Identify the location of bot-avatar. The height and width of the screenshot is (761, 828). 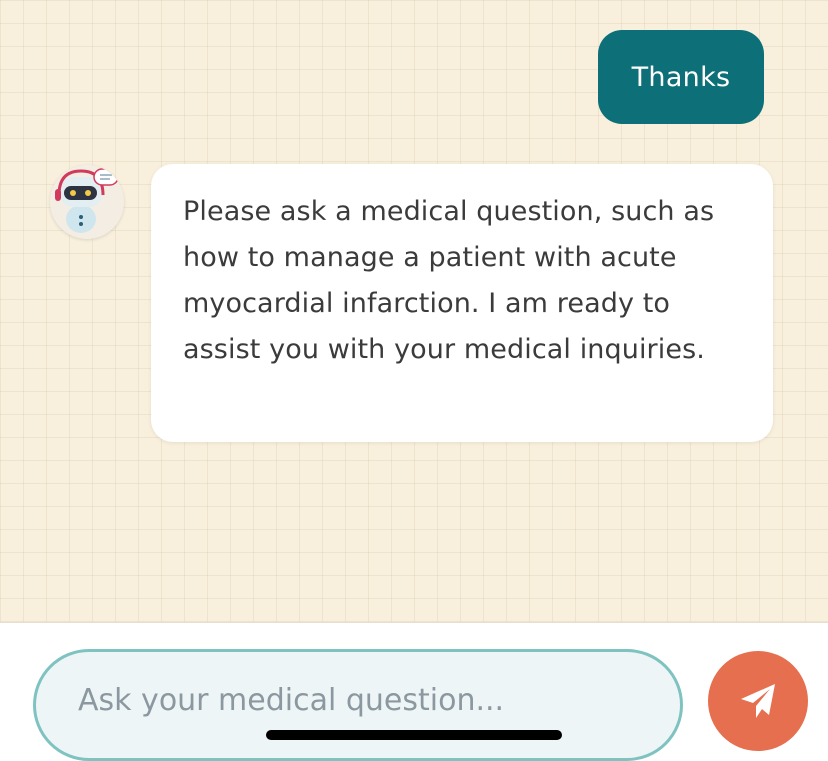
(87, 202).